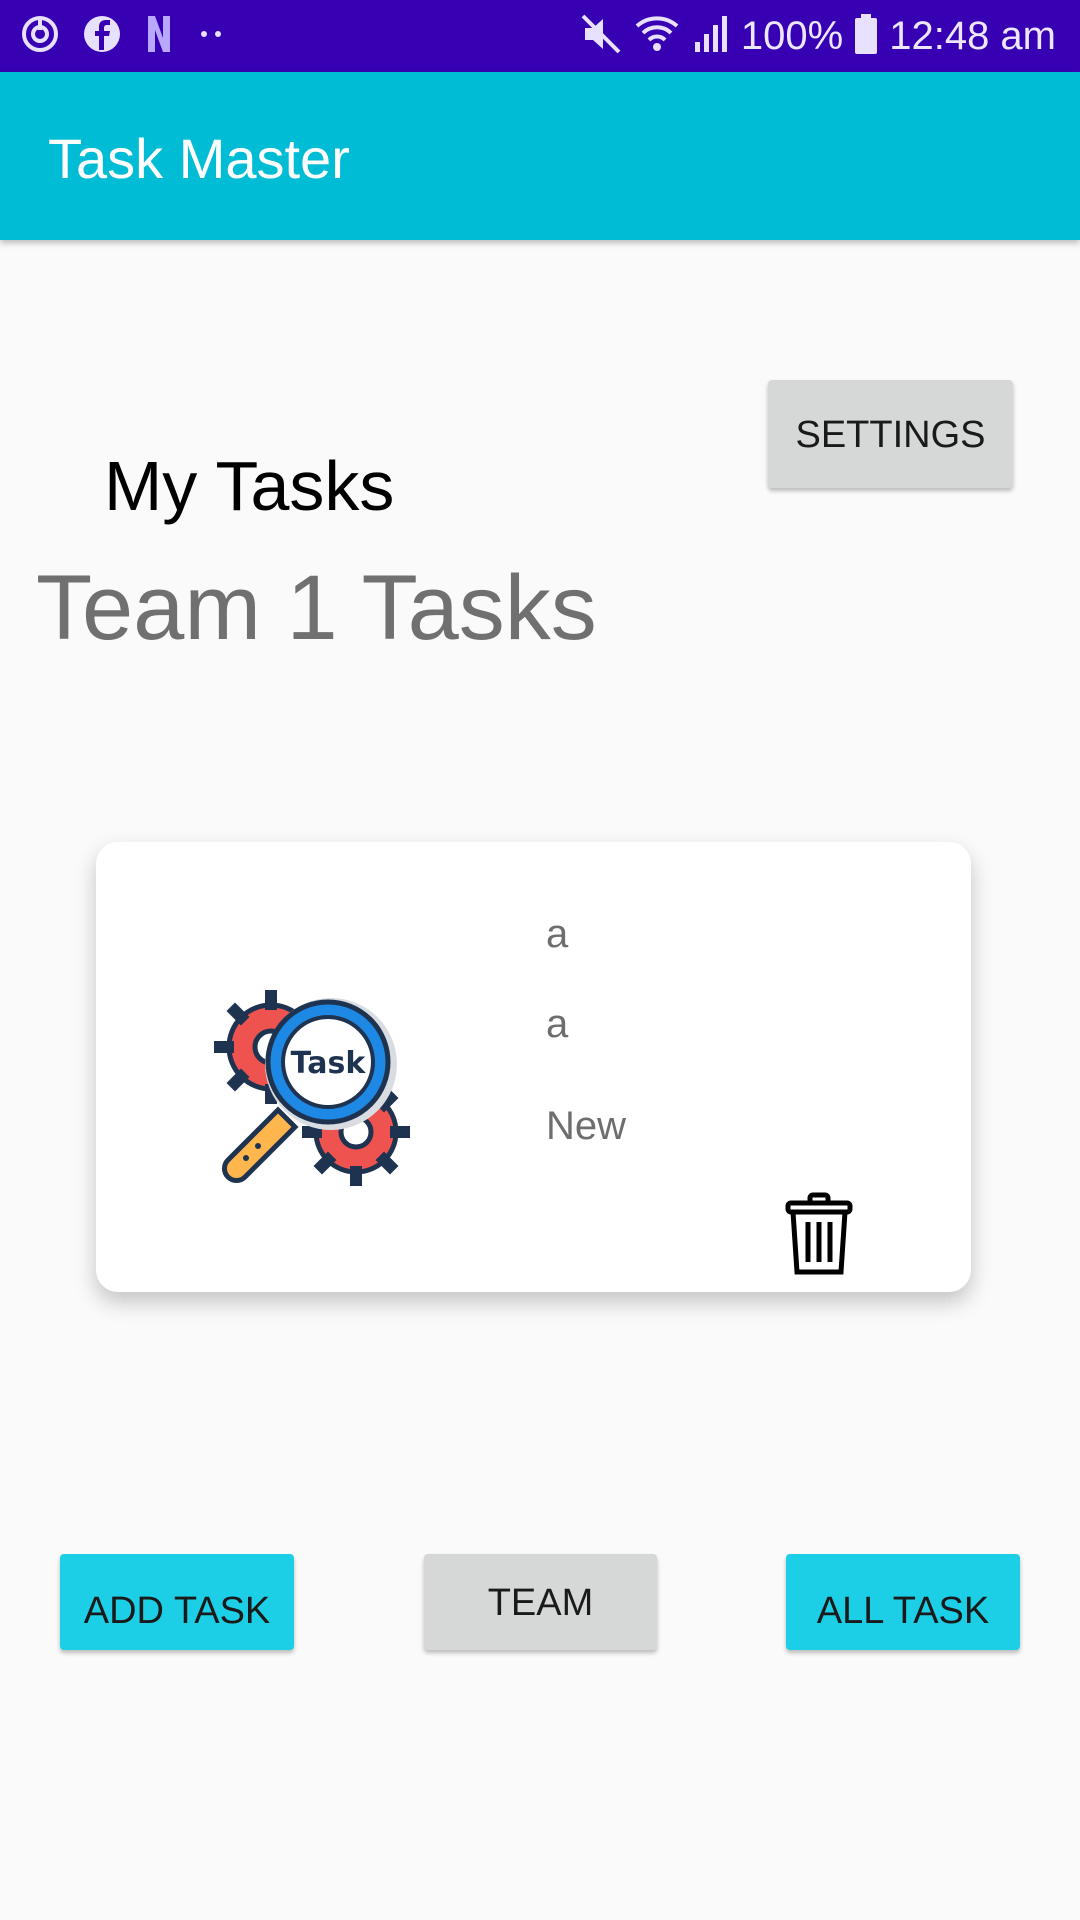 The height and width of the screenshot is (1920, 1080). Describe the element at coordinates (316, 608) in the screenshot. I see `team-tasks-heading: Team 1 Tasks` at that location.